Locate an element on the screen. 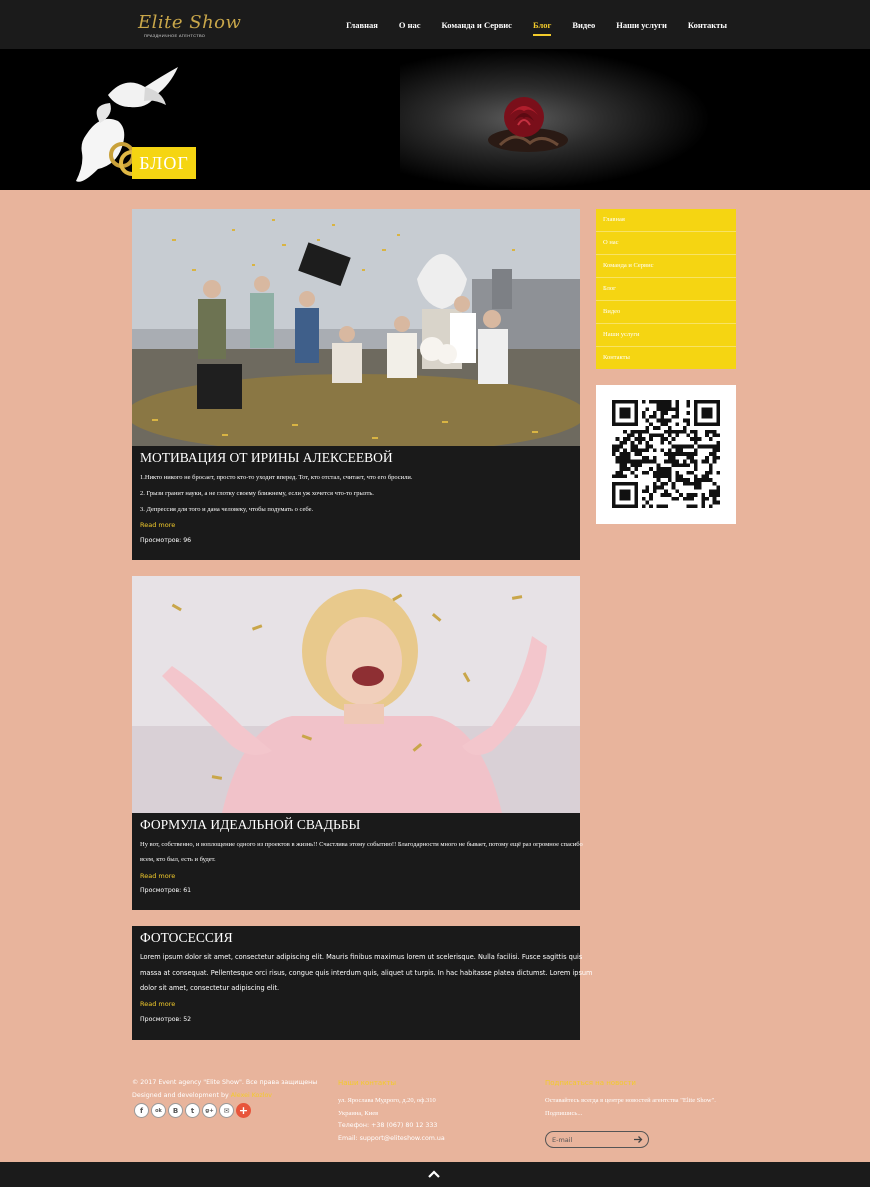 This screenshot has width=870, height=1187. sidebar-item-label: Блог is located at coordinates (609, 288).